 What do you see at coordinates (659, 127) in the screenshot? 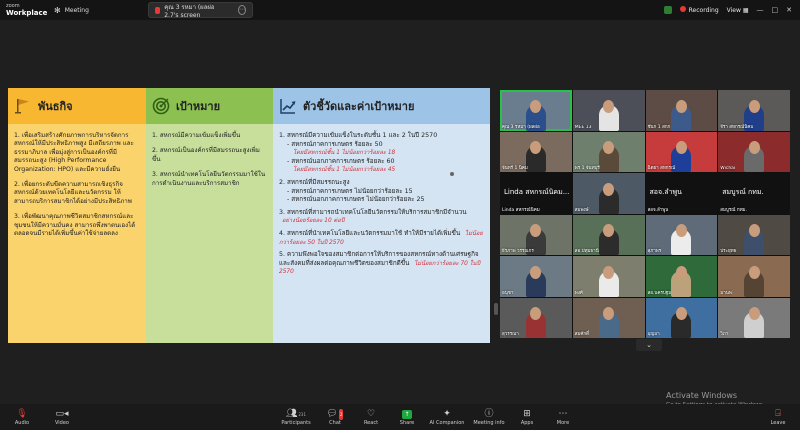
I see `participant-name: ชันก 1 สกก` at bounding box center [659, 127].